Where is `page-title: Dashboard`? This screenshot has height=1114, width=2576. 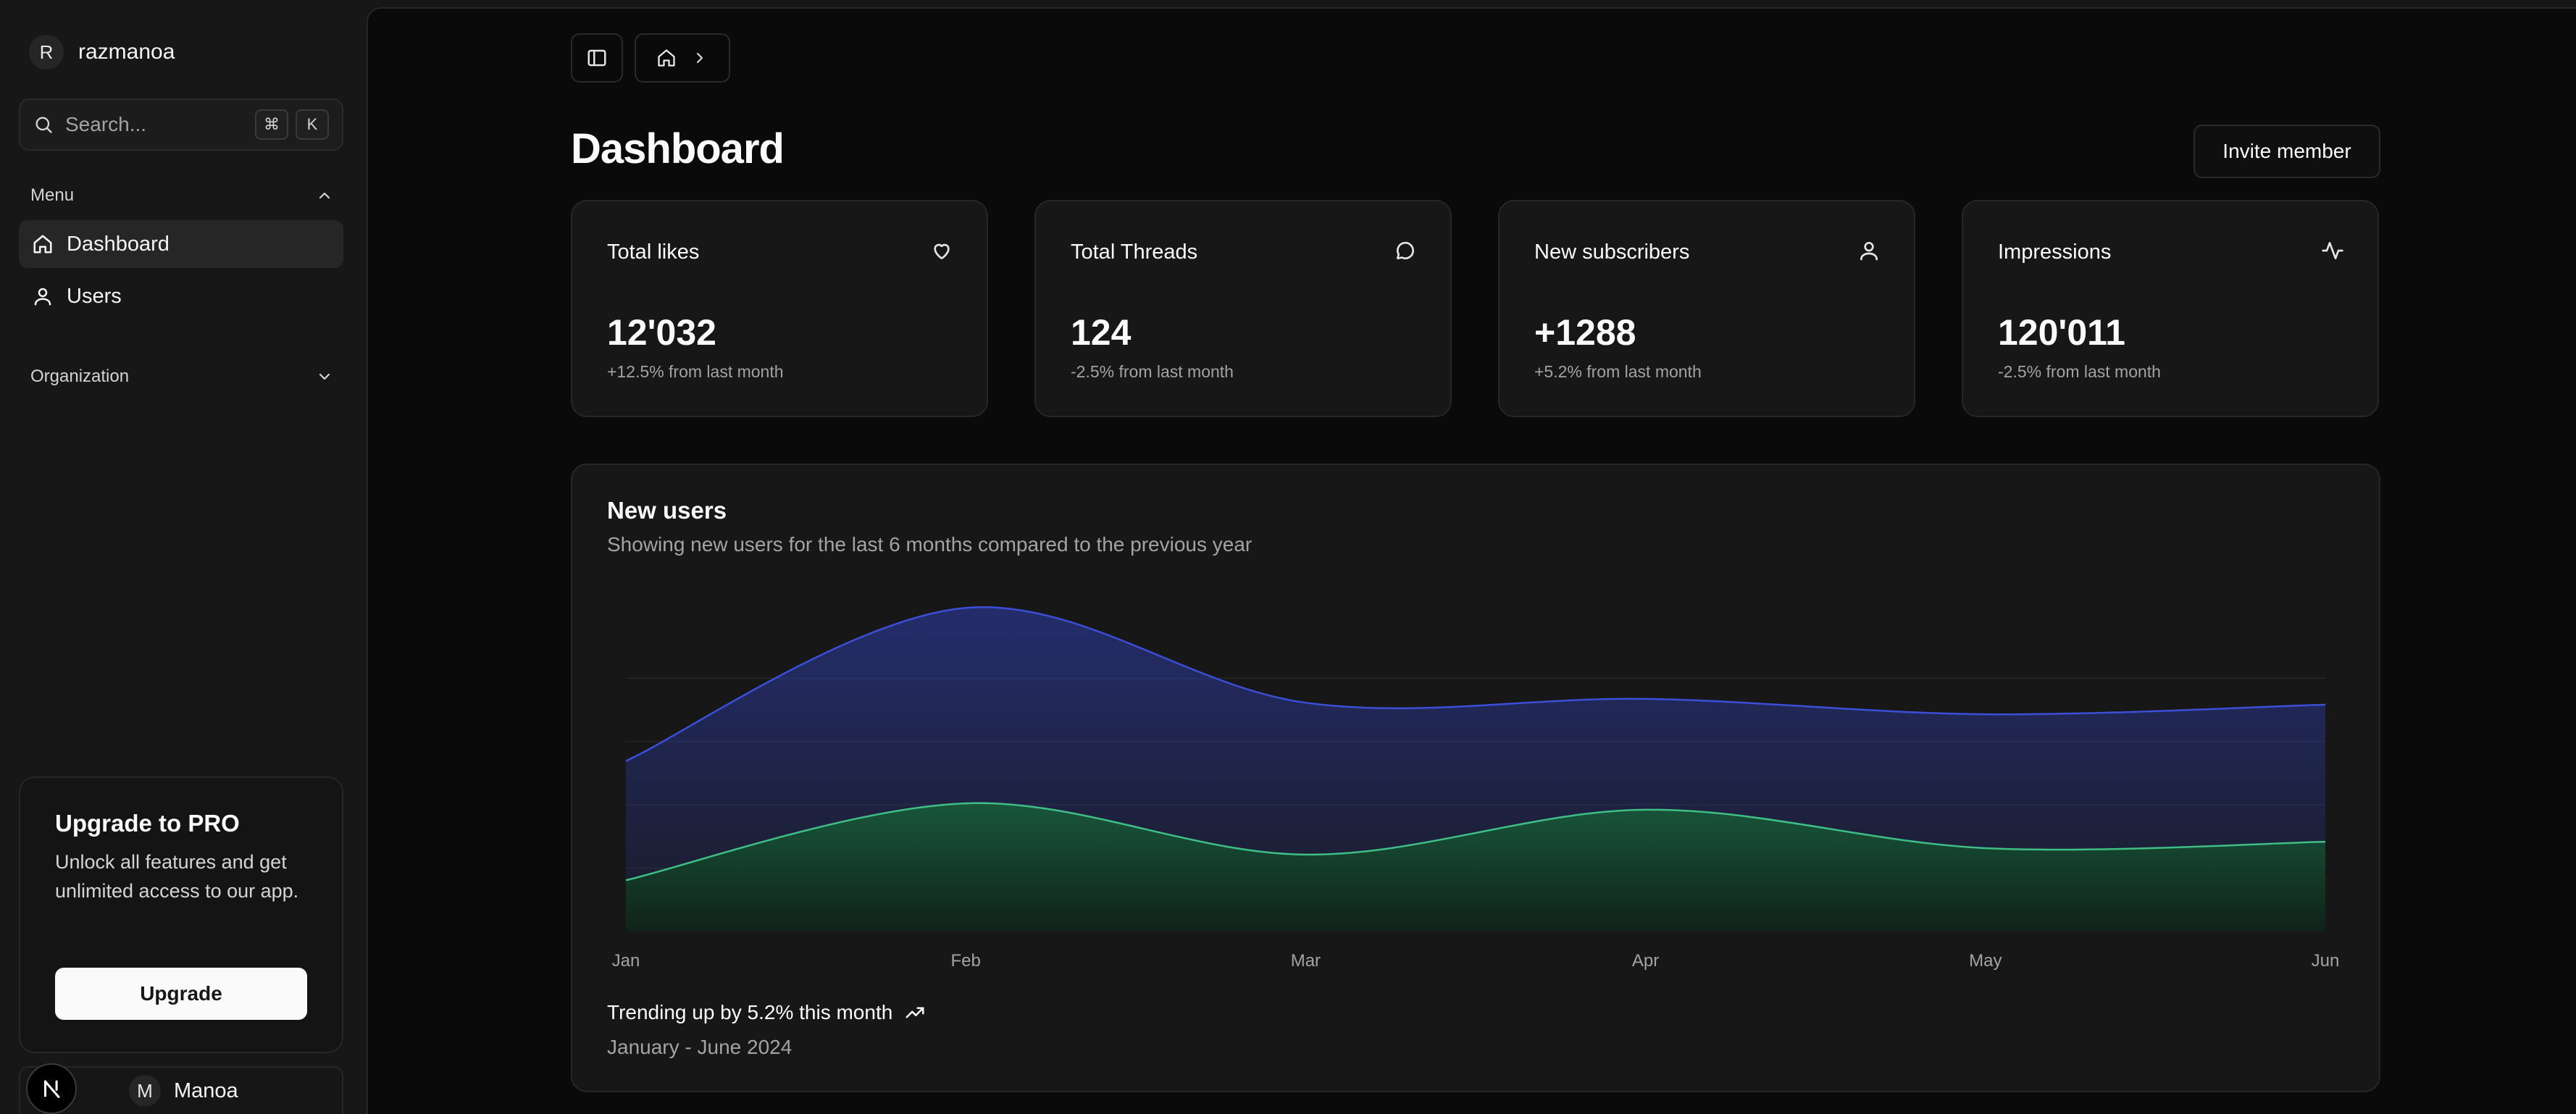 page-title: Dashboard is located at coordinates (678, 148).